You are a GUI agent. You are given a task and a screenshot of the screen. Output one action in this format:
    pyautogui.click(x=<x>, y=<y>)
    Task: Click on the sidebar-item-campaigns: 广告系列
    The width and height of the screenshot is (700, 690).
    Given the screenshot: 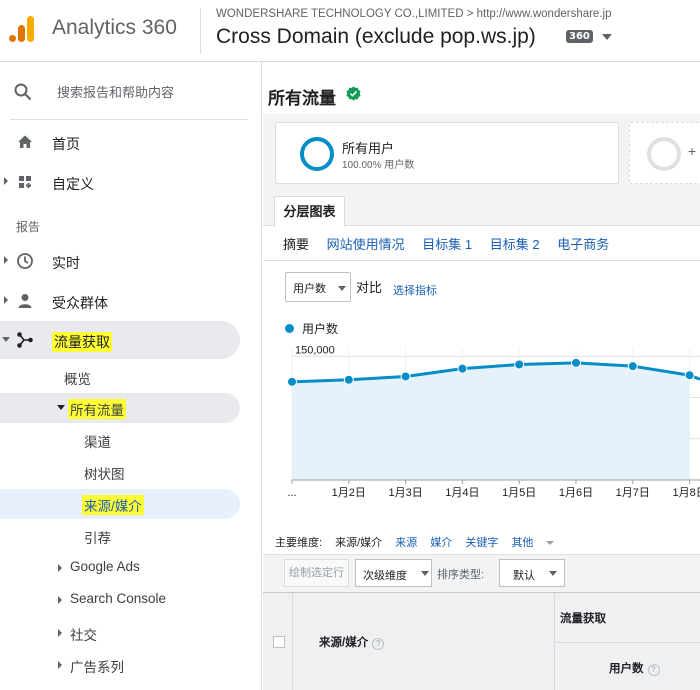 What is the action you would take?
    pyautogui.click(x=120, y=665)
    